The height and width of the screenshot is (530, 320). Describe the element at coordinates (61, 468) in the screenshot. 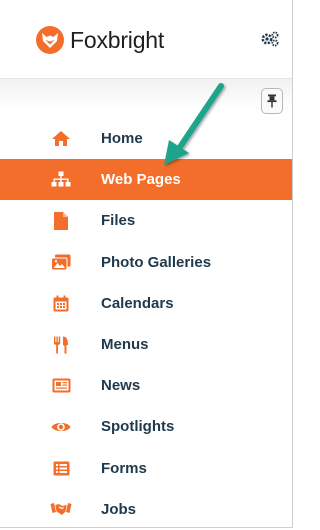

I see `form-list-icon` at that location.